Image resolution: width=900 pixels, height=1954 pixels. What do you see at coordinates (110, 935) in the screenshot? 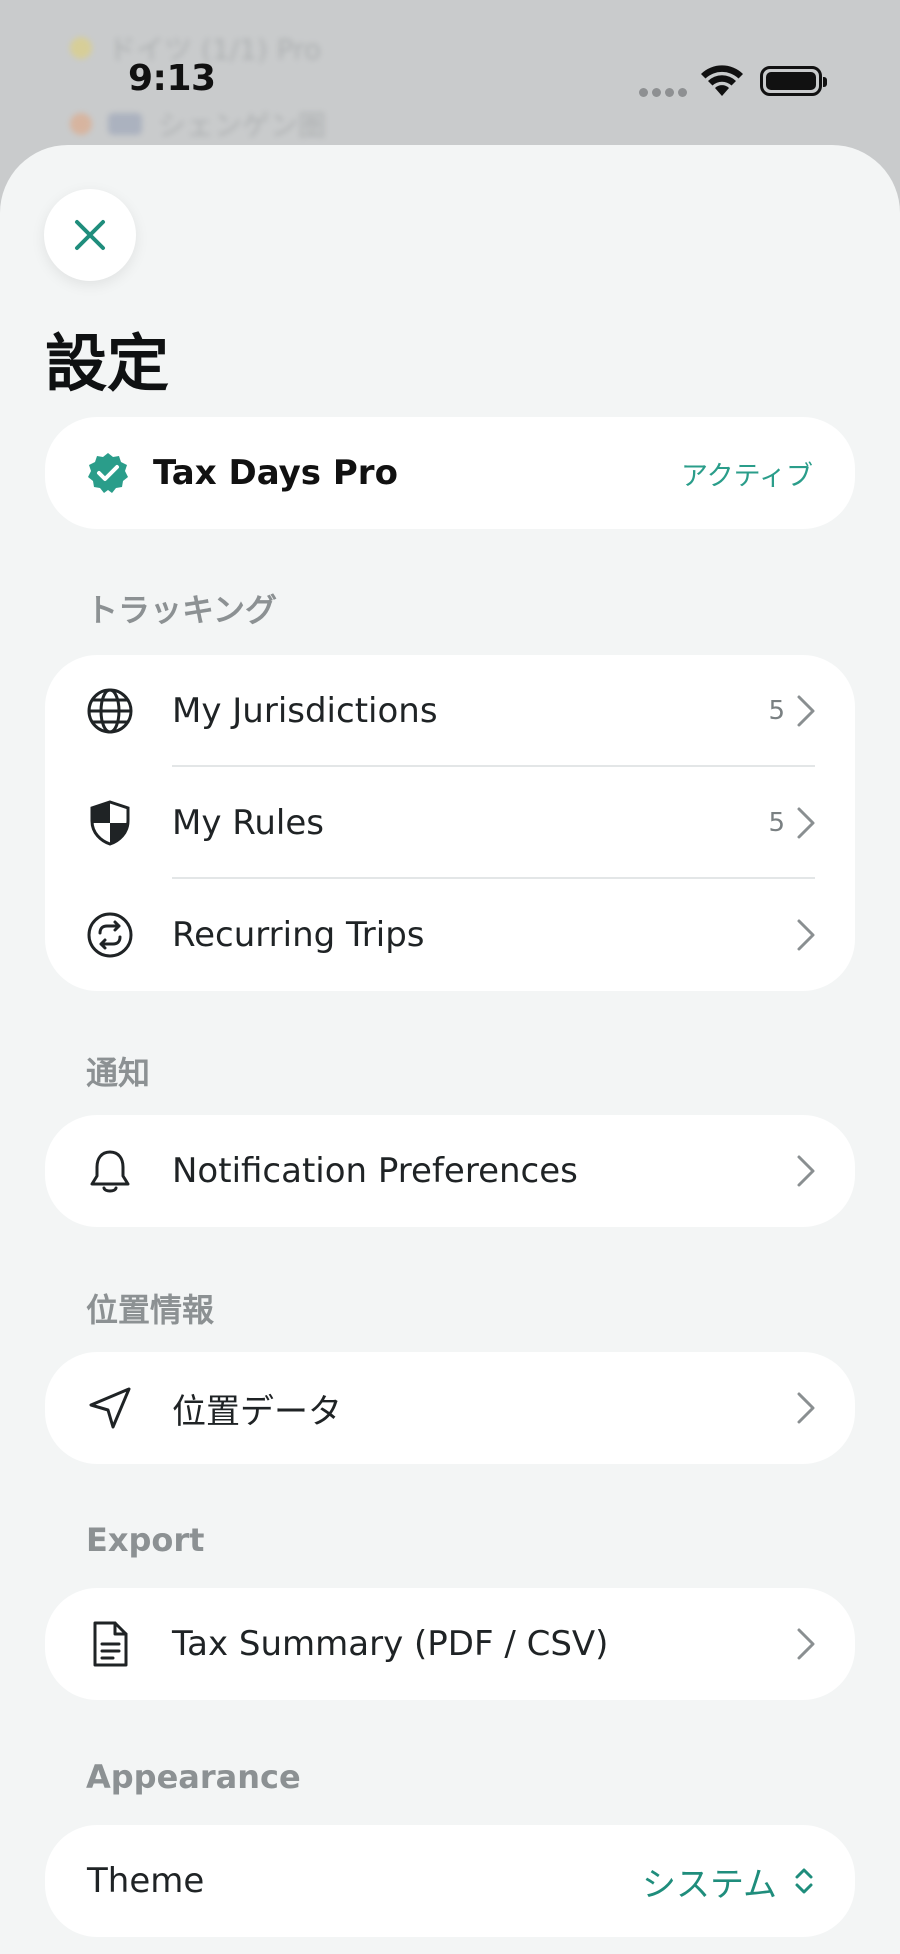
I see `repeat-icon` at bounding box center [110, 935].